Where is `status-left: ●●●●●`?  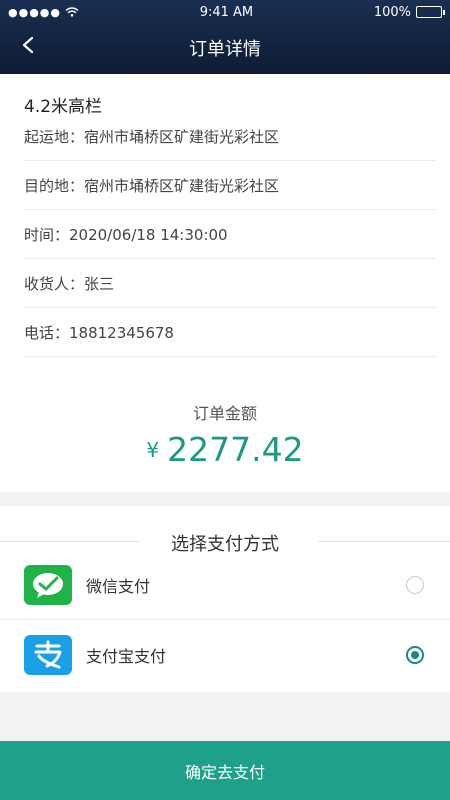 status-left: ●●●●● is located at coordinates (43, 12).